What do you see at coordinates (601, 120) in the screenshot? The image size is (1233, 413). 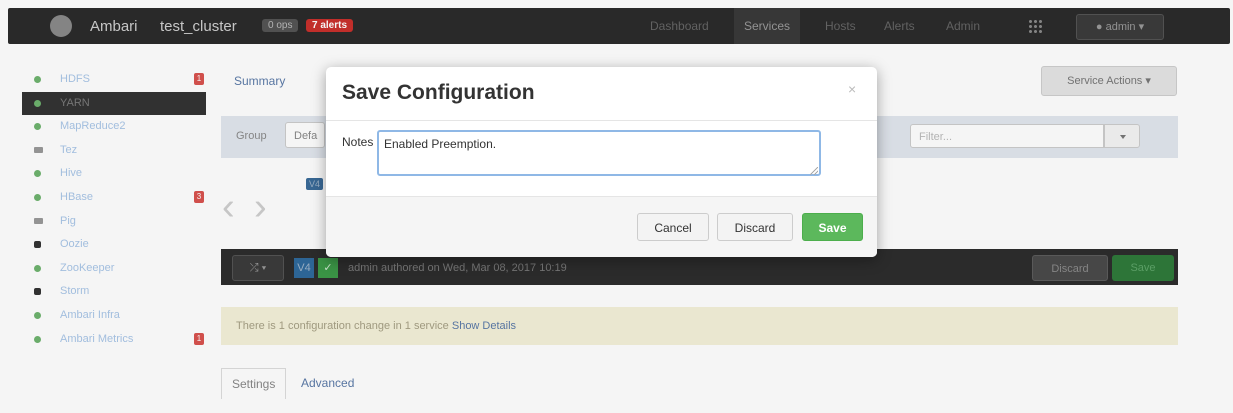 I see `modal-divider` at bounding box center [601, 120].